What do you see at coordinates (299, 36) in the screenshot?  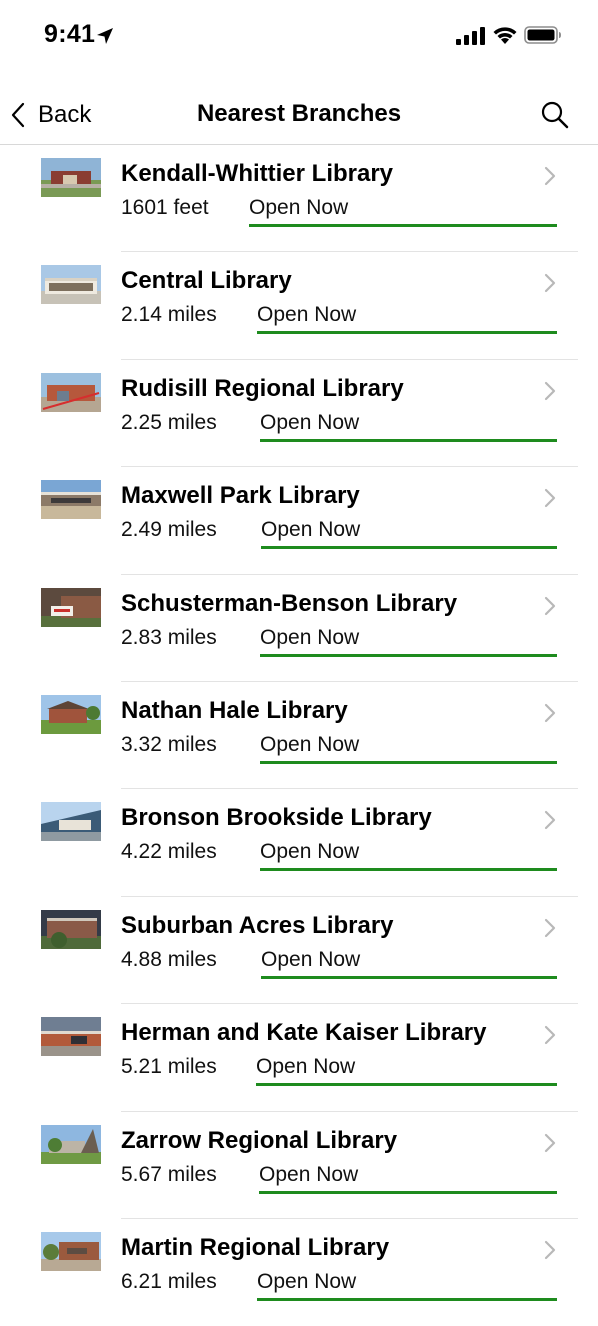 I see `status-bar: 9:41` at bounding box center [299, 36].